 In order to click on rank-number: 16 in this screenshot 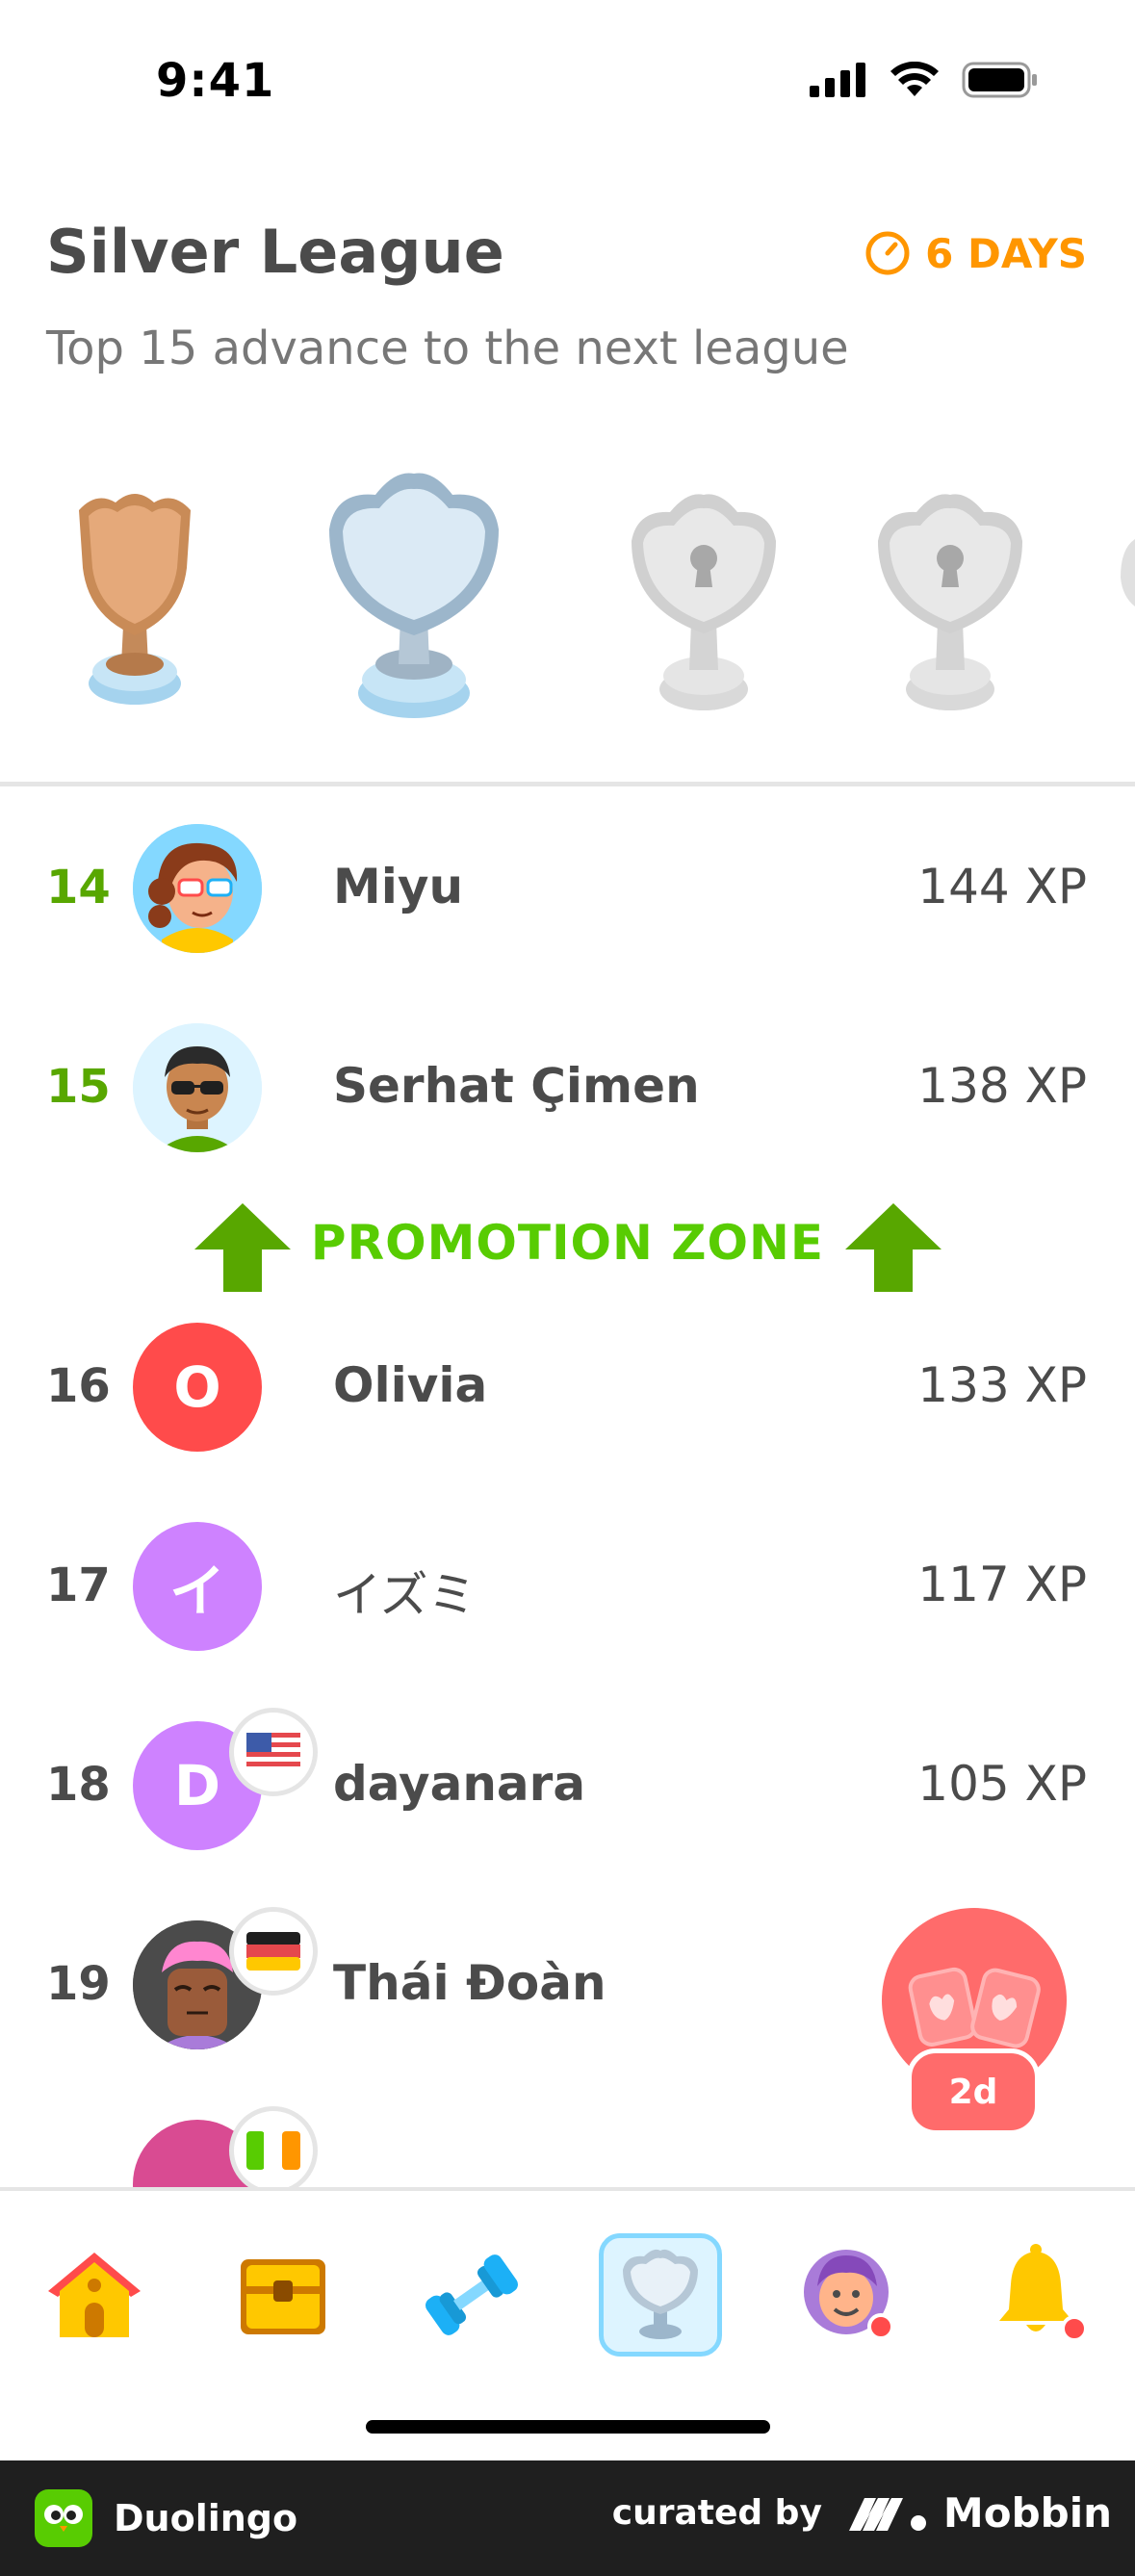, I will do `click(78, 1386)`.